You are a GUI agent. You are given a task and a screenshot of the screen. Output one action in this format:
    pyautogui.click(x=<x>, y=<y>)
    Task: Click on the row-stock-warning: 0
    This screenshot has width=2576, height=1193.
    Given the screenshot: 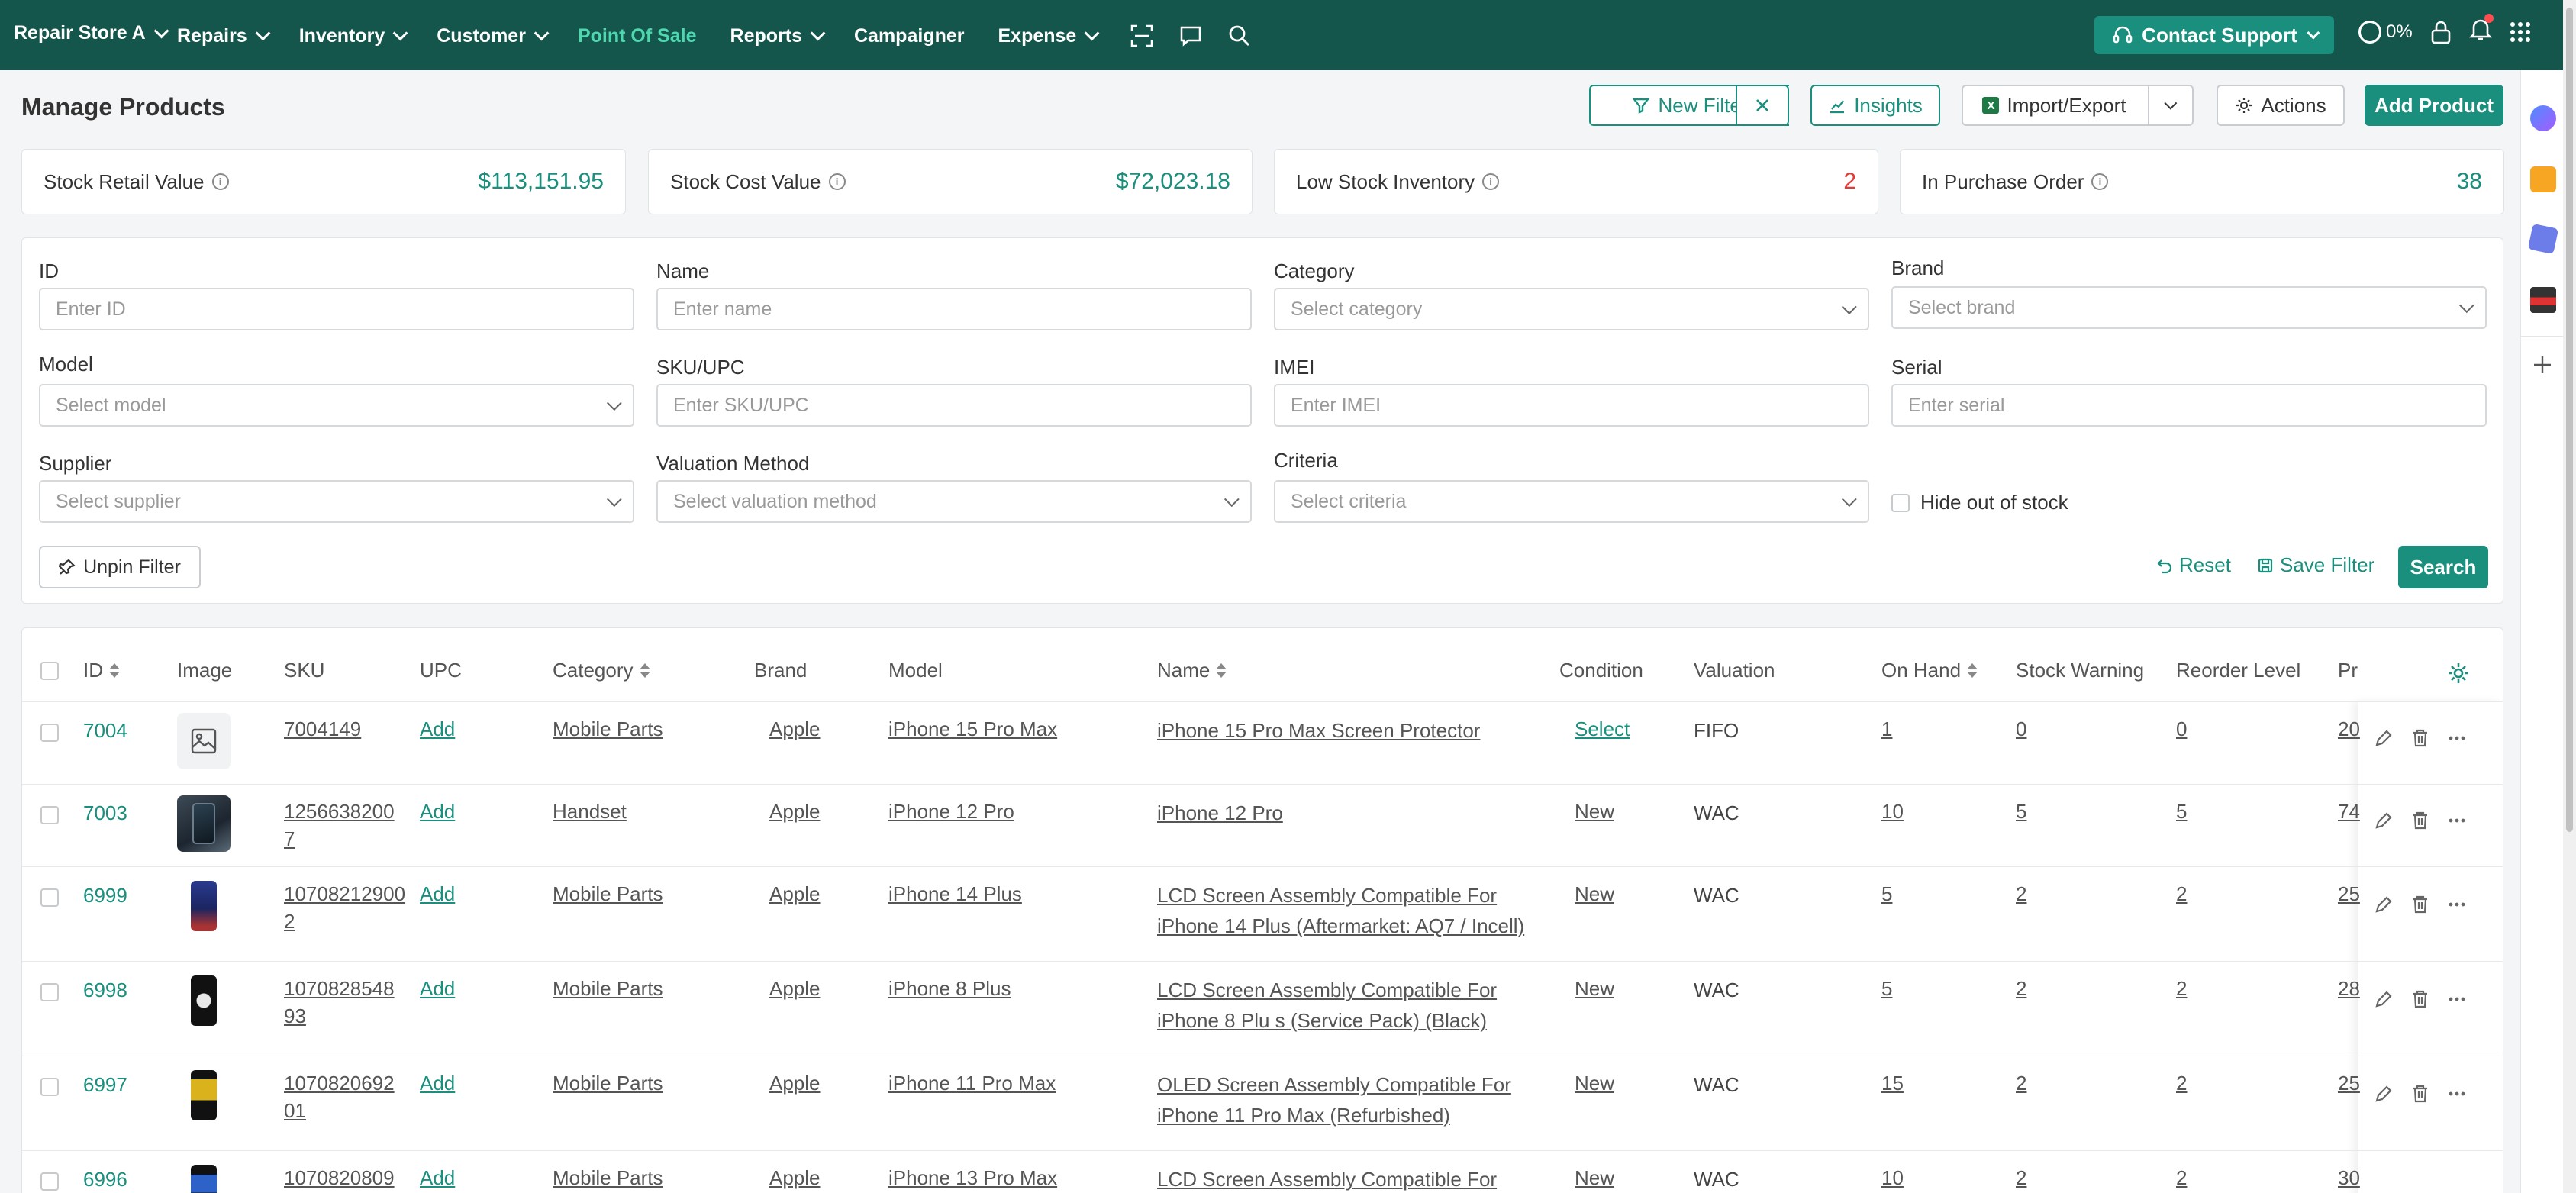 What is the action you would take?
    pyautogui.click(x=2021, y=728)
    